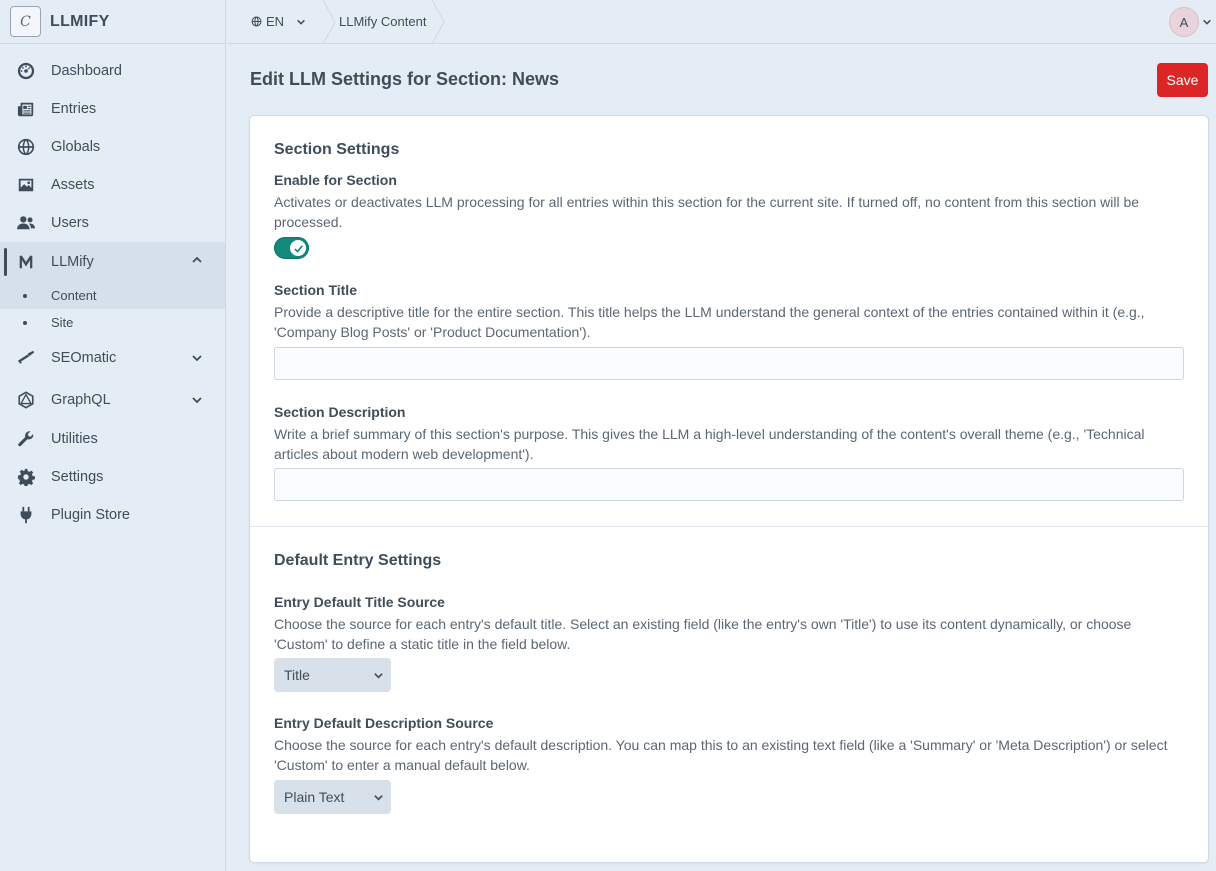  I want to click on sidebar-item-label: Globals, so click(76, 147).